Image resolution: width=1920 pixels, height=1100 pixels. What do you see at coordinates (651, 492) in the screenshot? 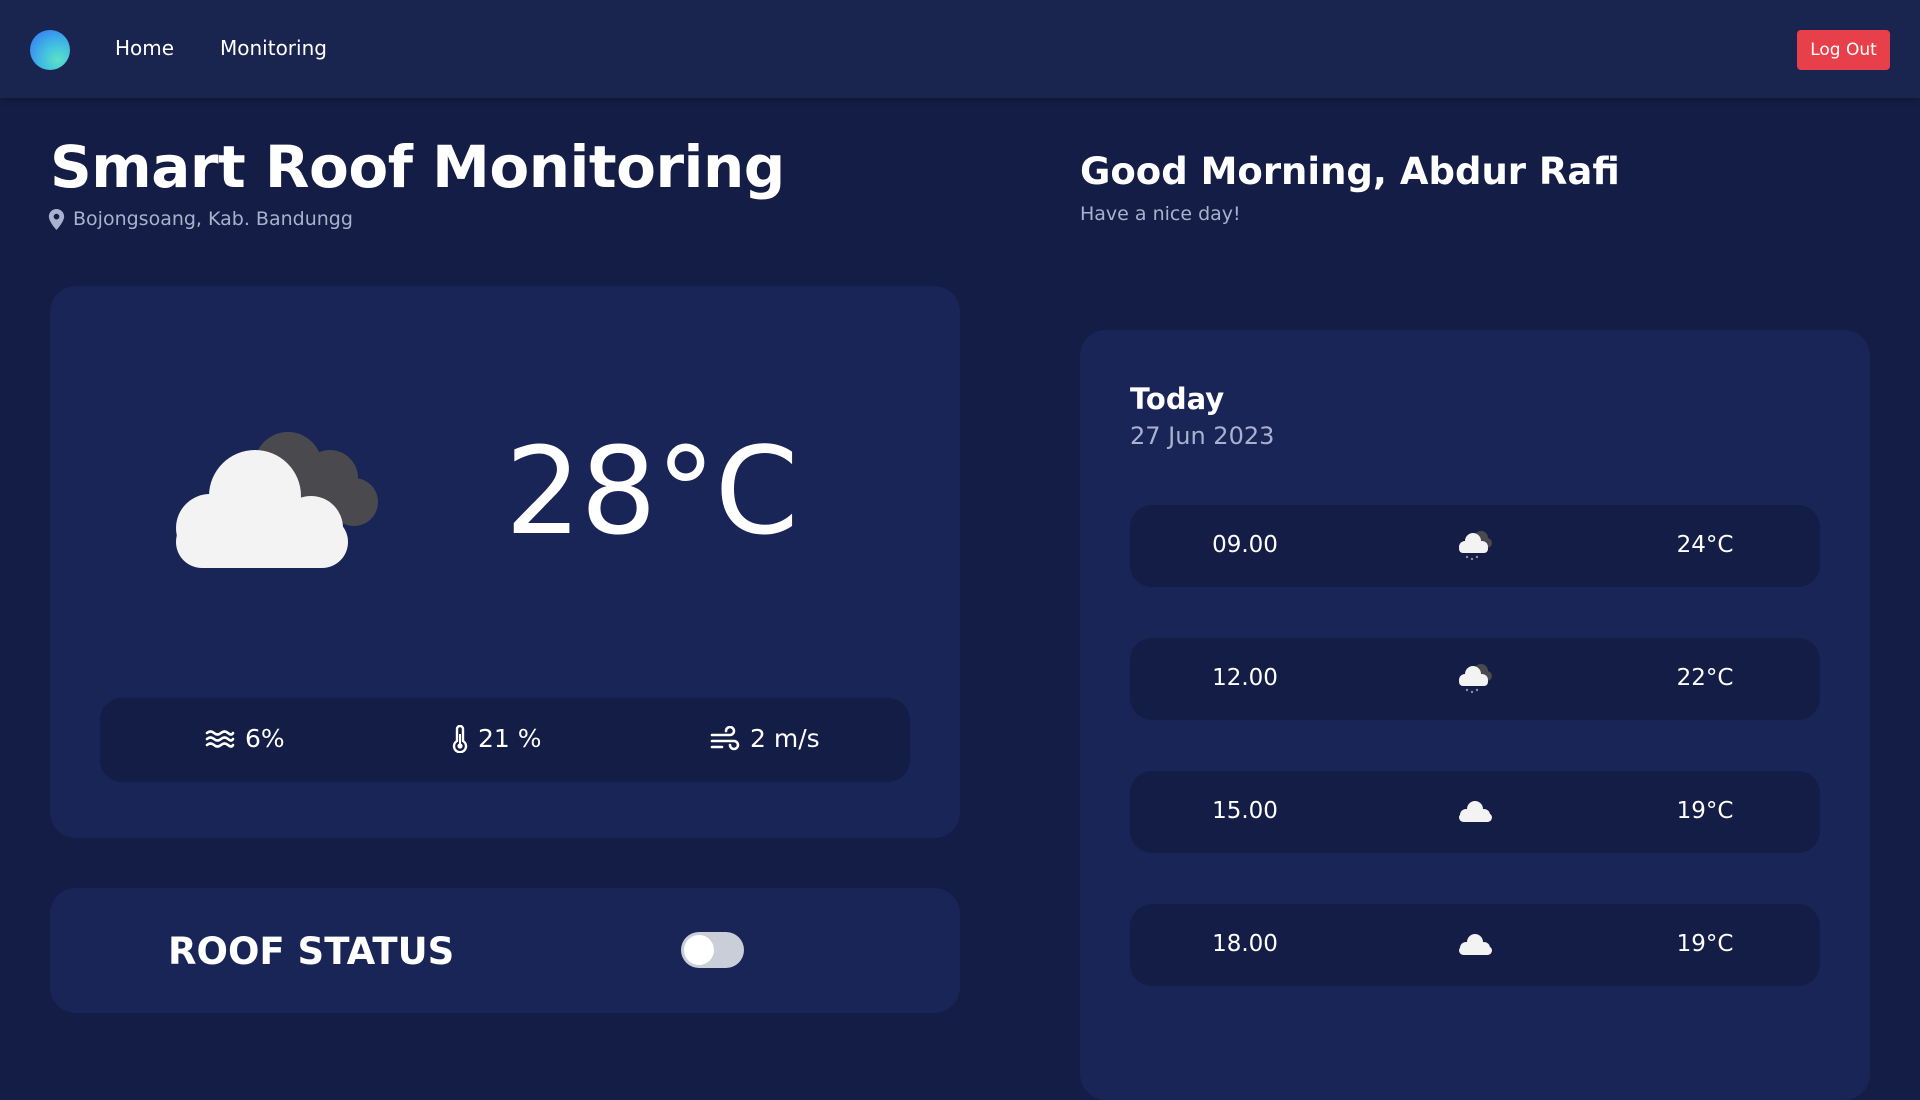
I see `current-temperature: 28°C` at bounding box center [651, 492].